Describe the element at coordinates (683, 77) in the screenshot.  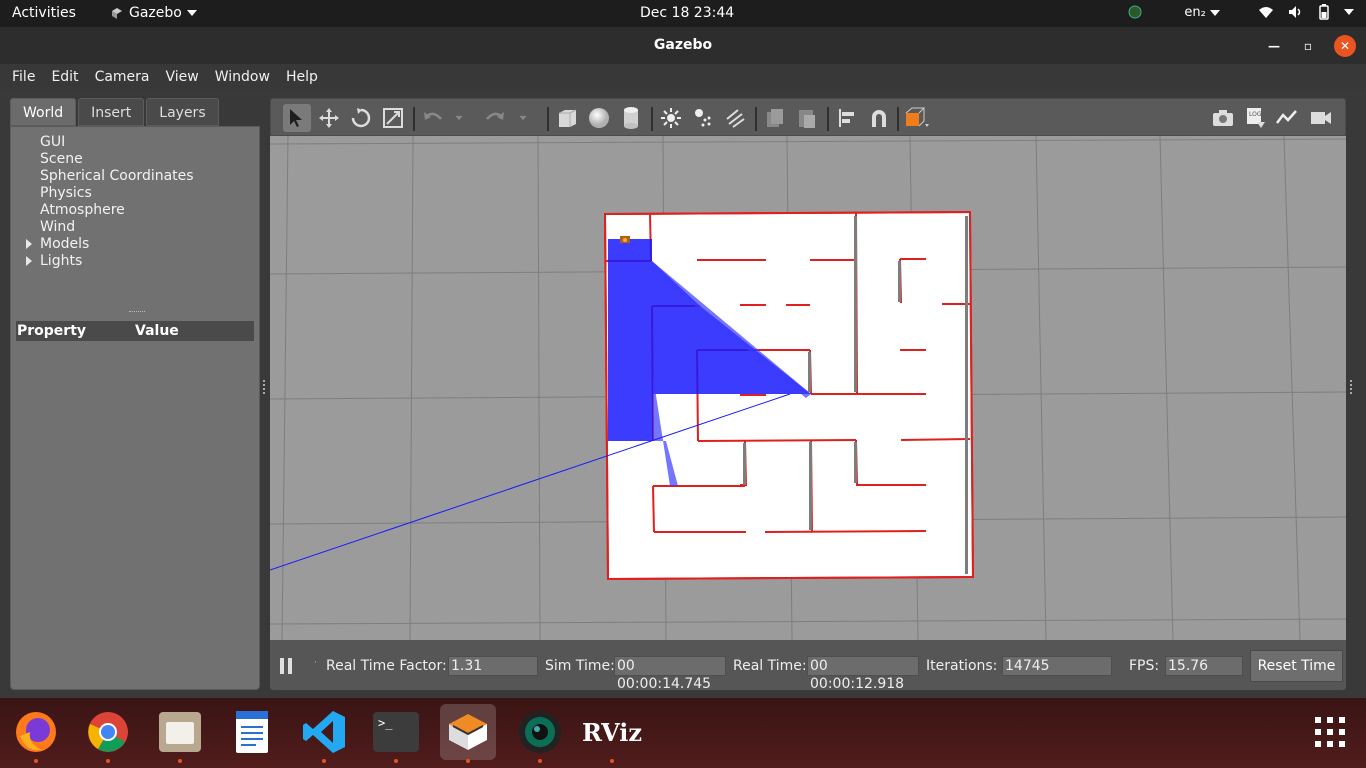
I see `menu-bar: File Edit Camera View Window Help` at that location.